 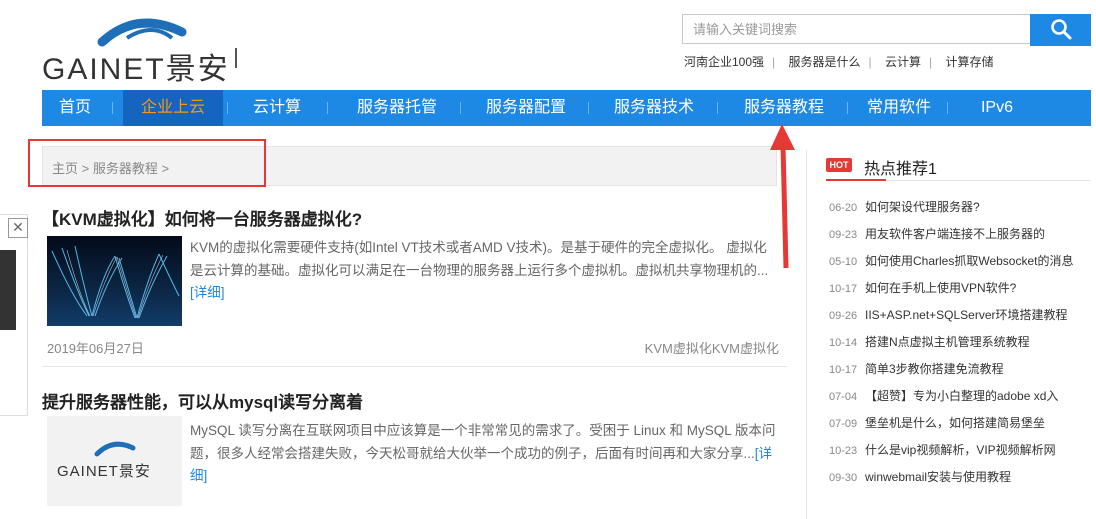 I want to click on quick-link: 云计算, so click(x=903, y=62).